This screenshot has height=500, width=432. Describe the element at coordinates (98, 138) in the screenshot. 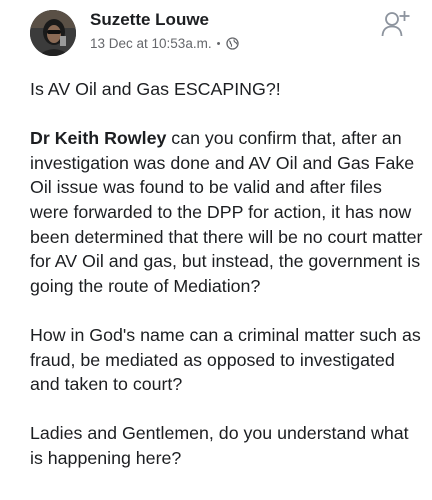

I see `mentioned-name: Dr Keith Rowley` at that location.